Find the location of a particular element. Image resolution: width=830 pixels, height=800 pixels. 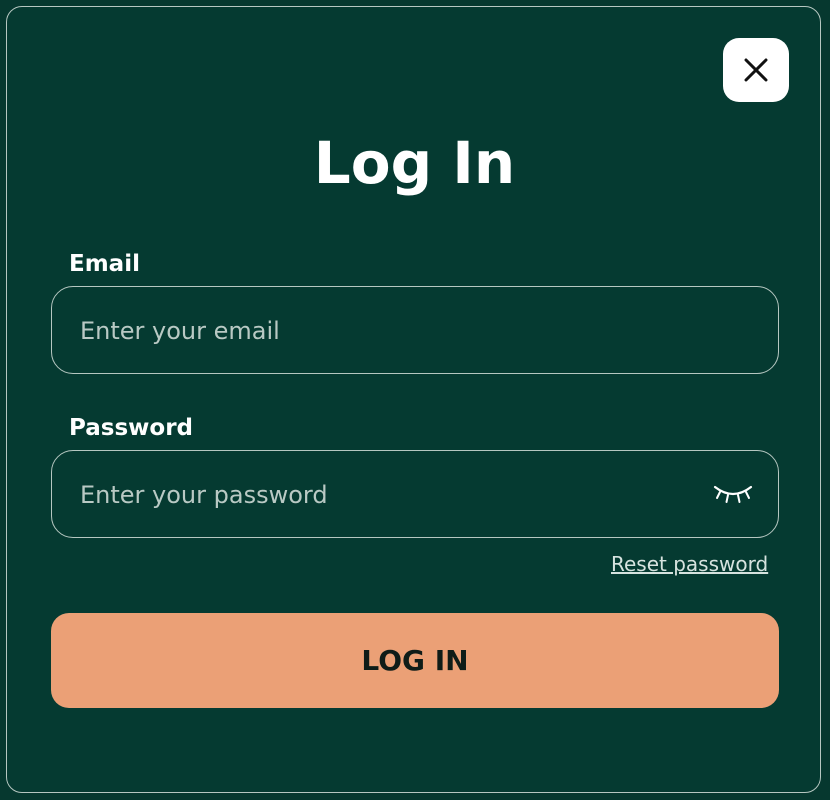

eye-closed-icon is located at coordinates (733, 494).